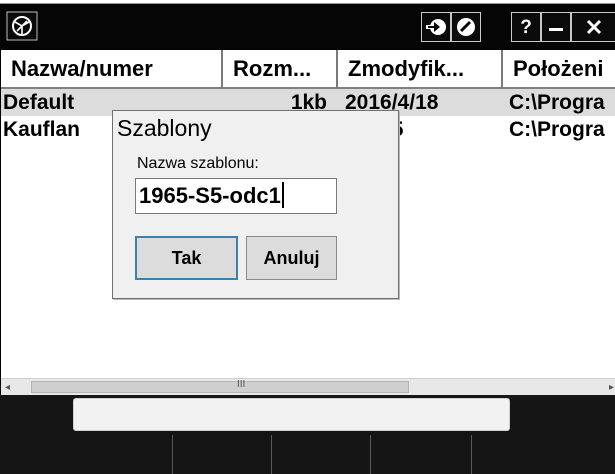 The width and height of the screenshot is (615, 474). Describe the element at coordinates (220, 386) in the screenshot. I see `scrollbar-thumb: III` at that location.